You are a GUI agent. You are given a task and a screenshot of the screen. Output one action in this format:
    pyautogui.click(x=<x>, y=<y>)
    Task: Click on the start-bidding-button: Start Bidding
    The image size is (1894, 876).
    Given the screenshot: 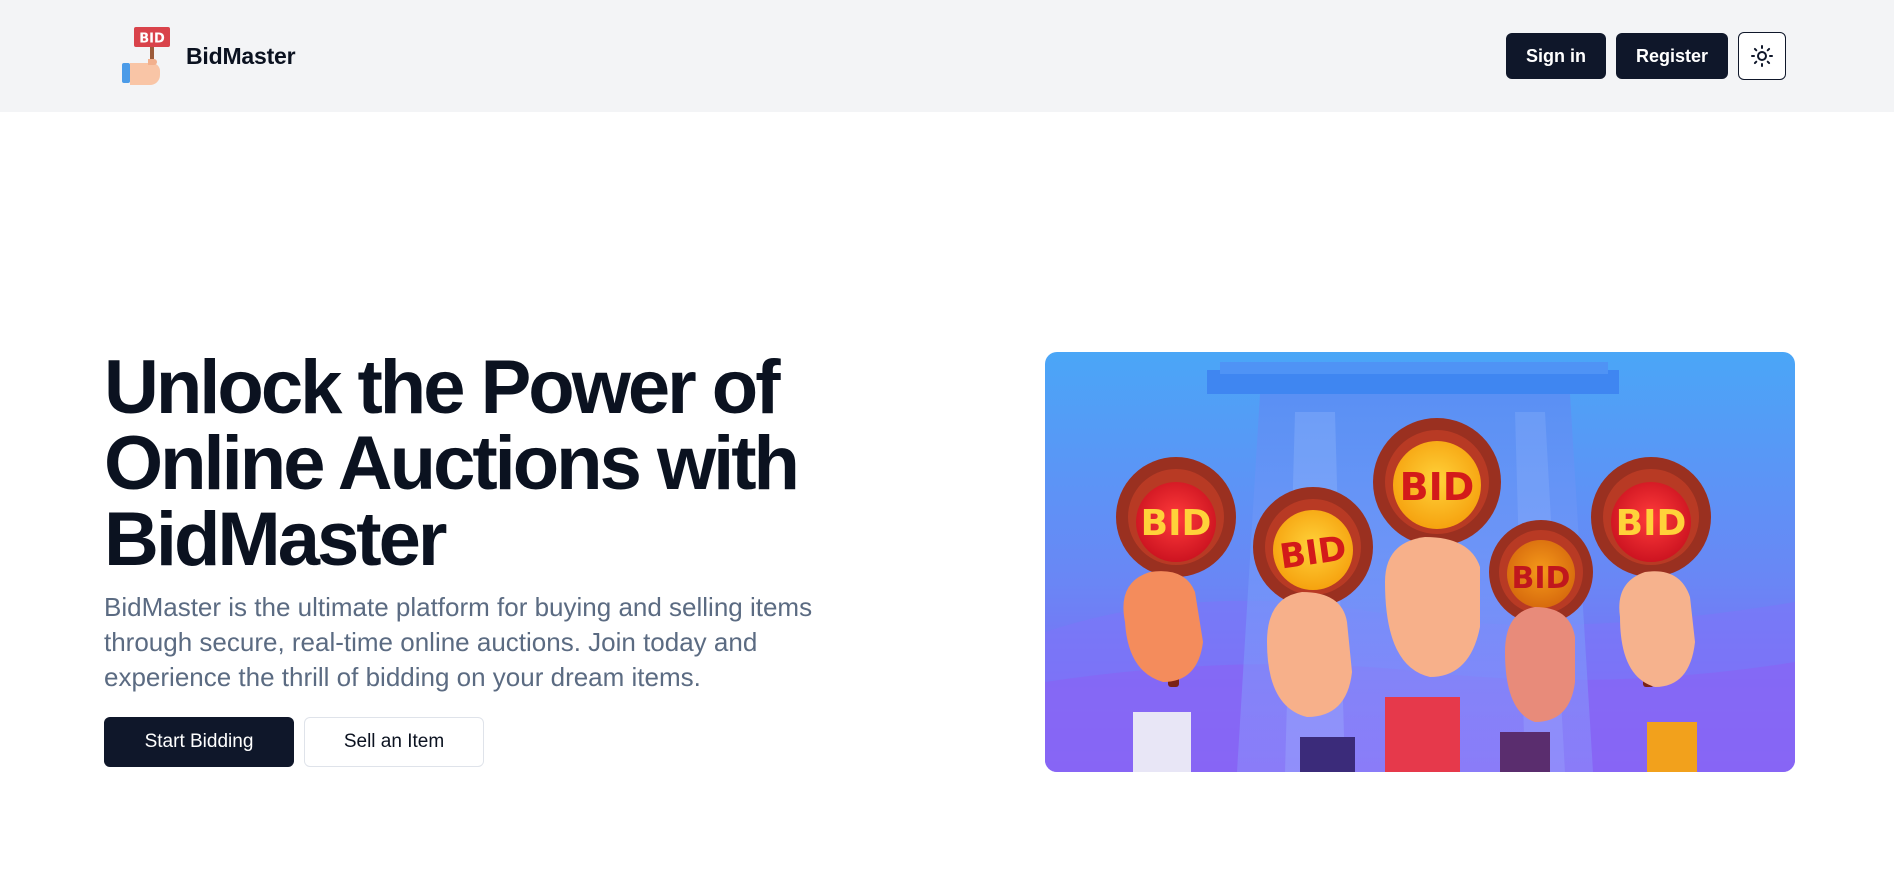 What is the action you would take?
    pyautogui.click(x=199, y=742)
    